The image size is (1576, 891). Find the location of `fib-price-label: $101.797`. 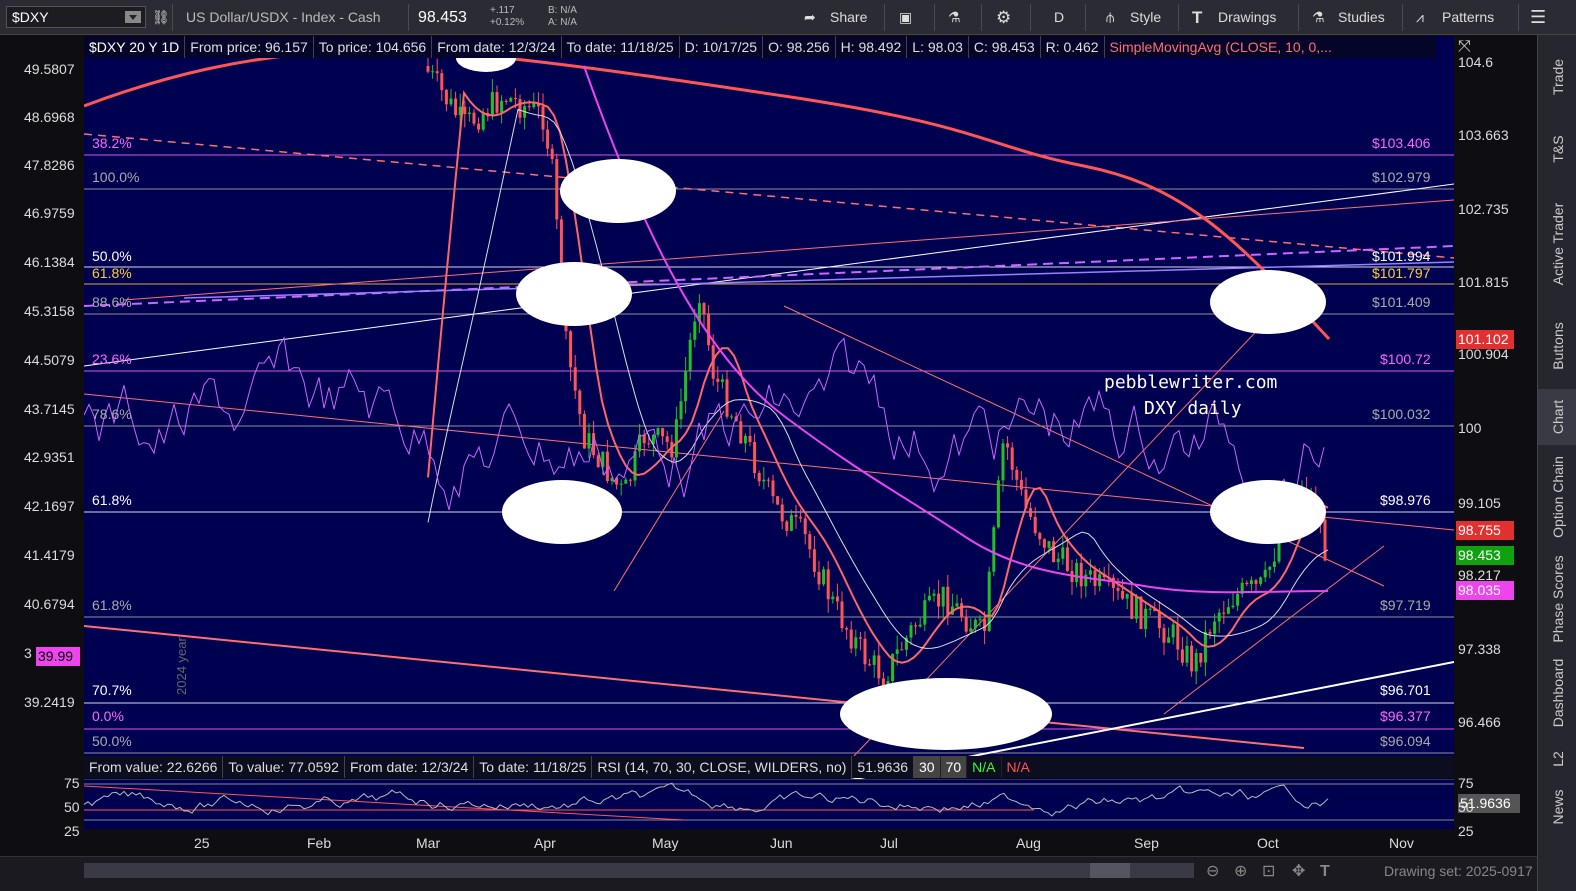

fib-price-label: $101.797 is located at coordinates (1401, 273).